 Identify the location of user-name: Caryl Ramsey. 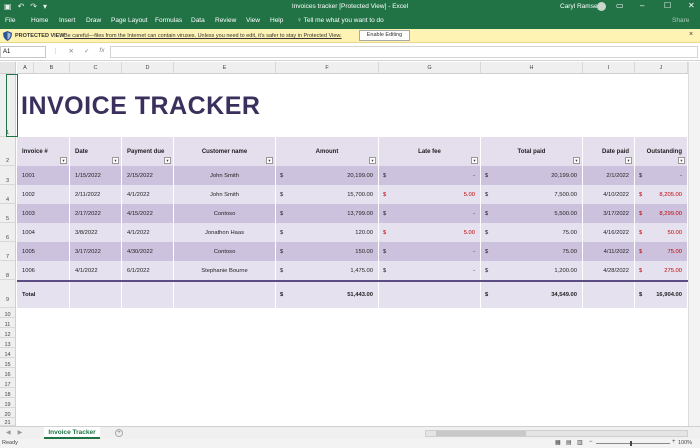
(580, 6).